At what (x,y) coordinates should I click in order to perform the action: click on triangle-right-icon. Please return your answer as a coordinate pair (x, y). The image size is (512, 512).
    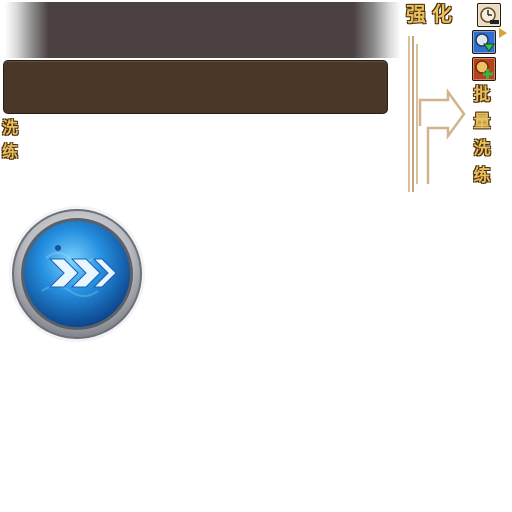
    Looking at the image, I should click on (503, 33).